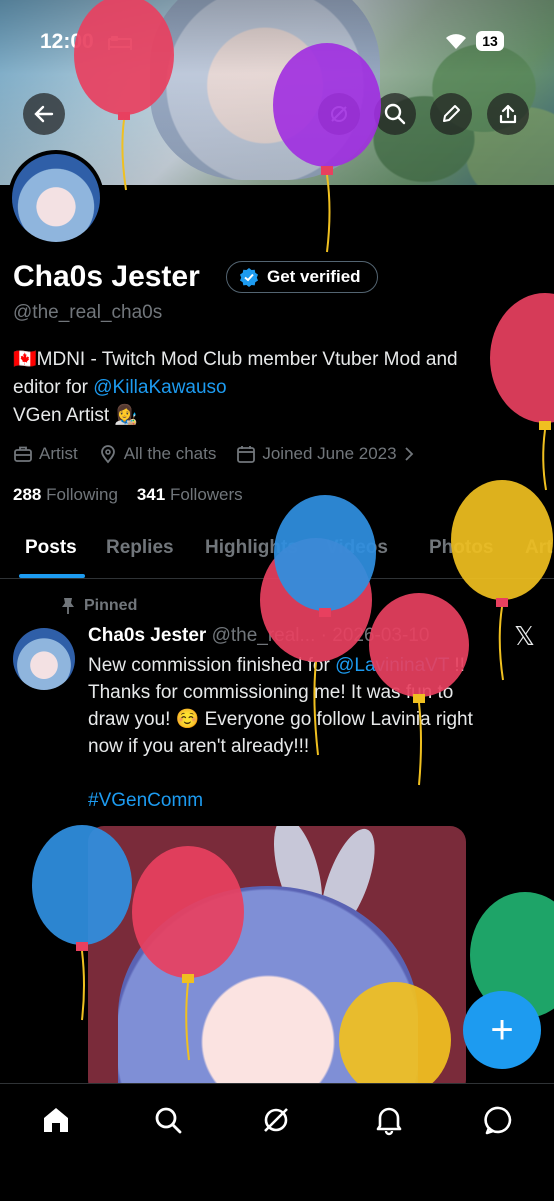 The image size is (554, 1201). Describe the element at coordinates (106, 276) in the screenshot. I see `profile-name: Cha0s Jester` at that location.